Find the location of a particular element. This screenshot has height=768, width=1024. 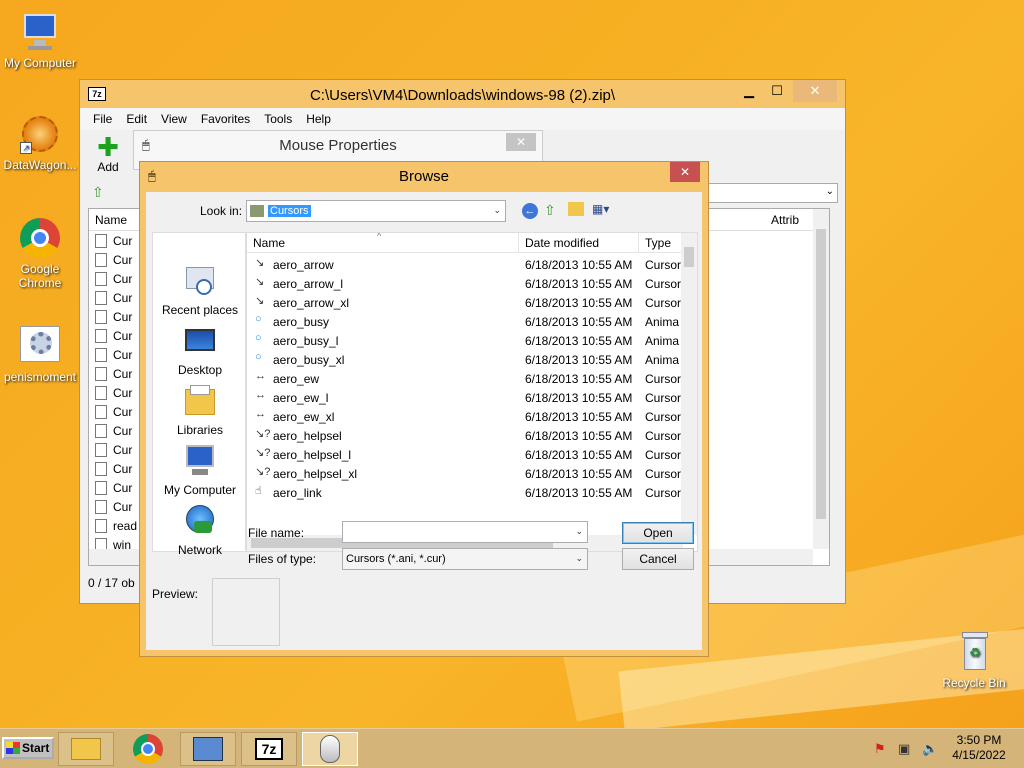

7zip-app-icon: 7z is located at coordinates (269, 749).